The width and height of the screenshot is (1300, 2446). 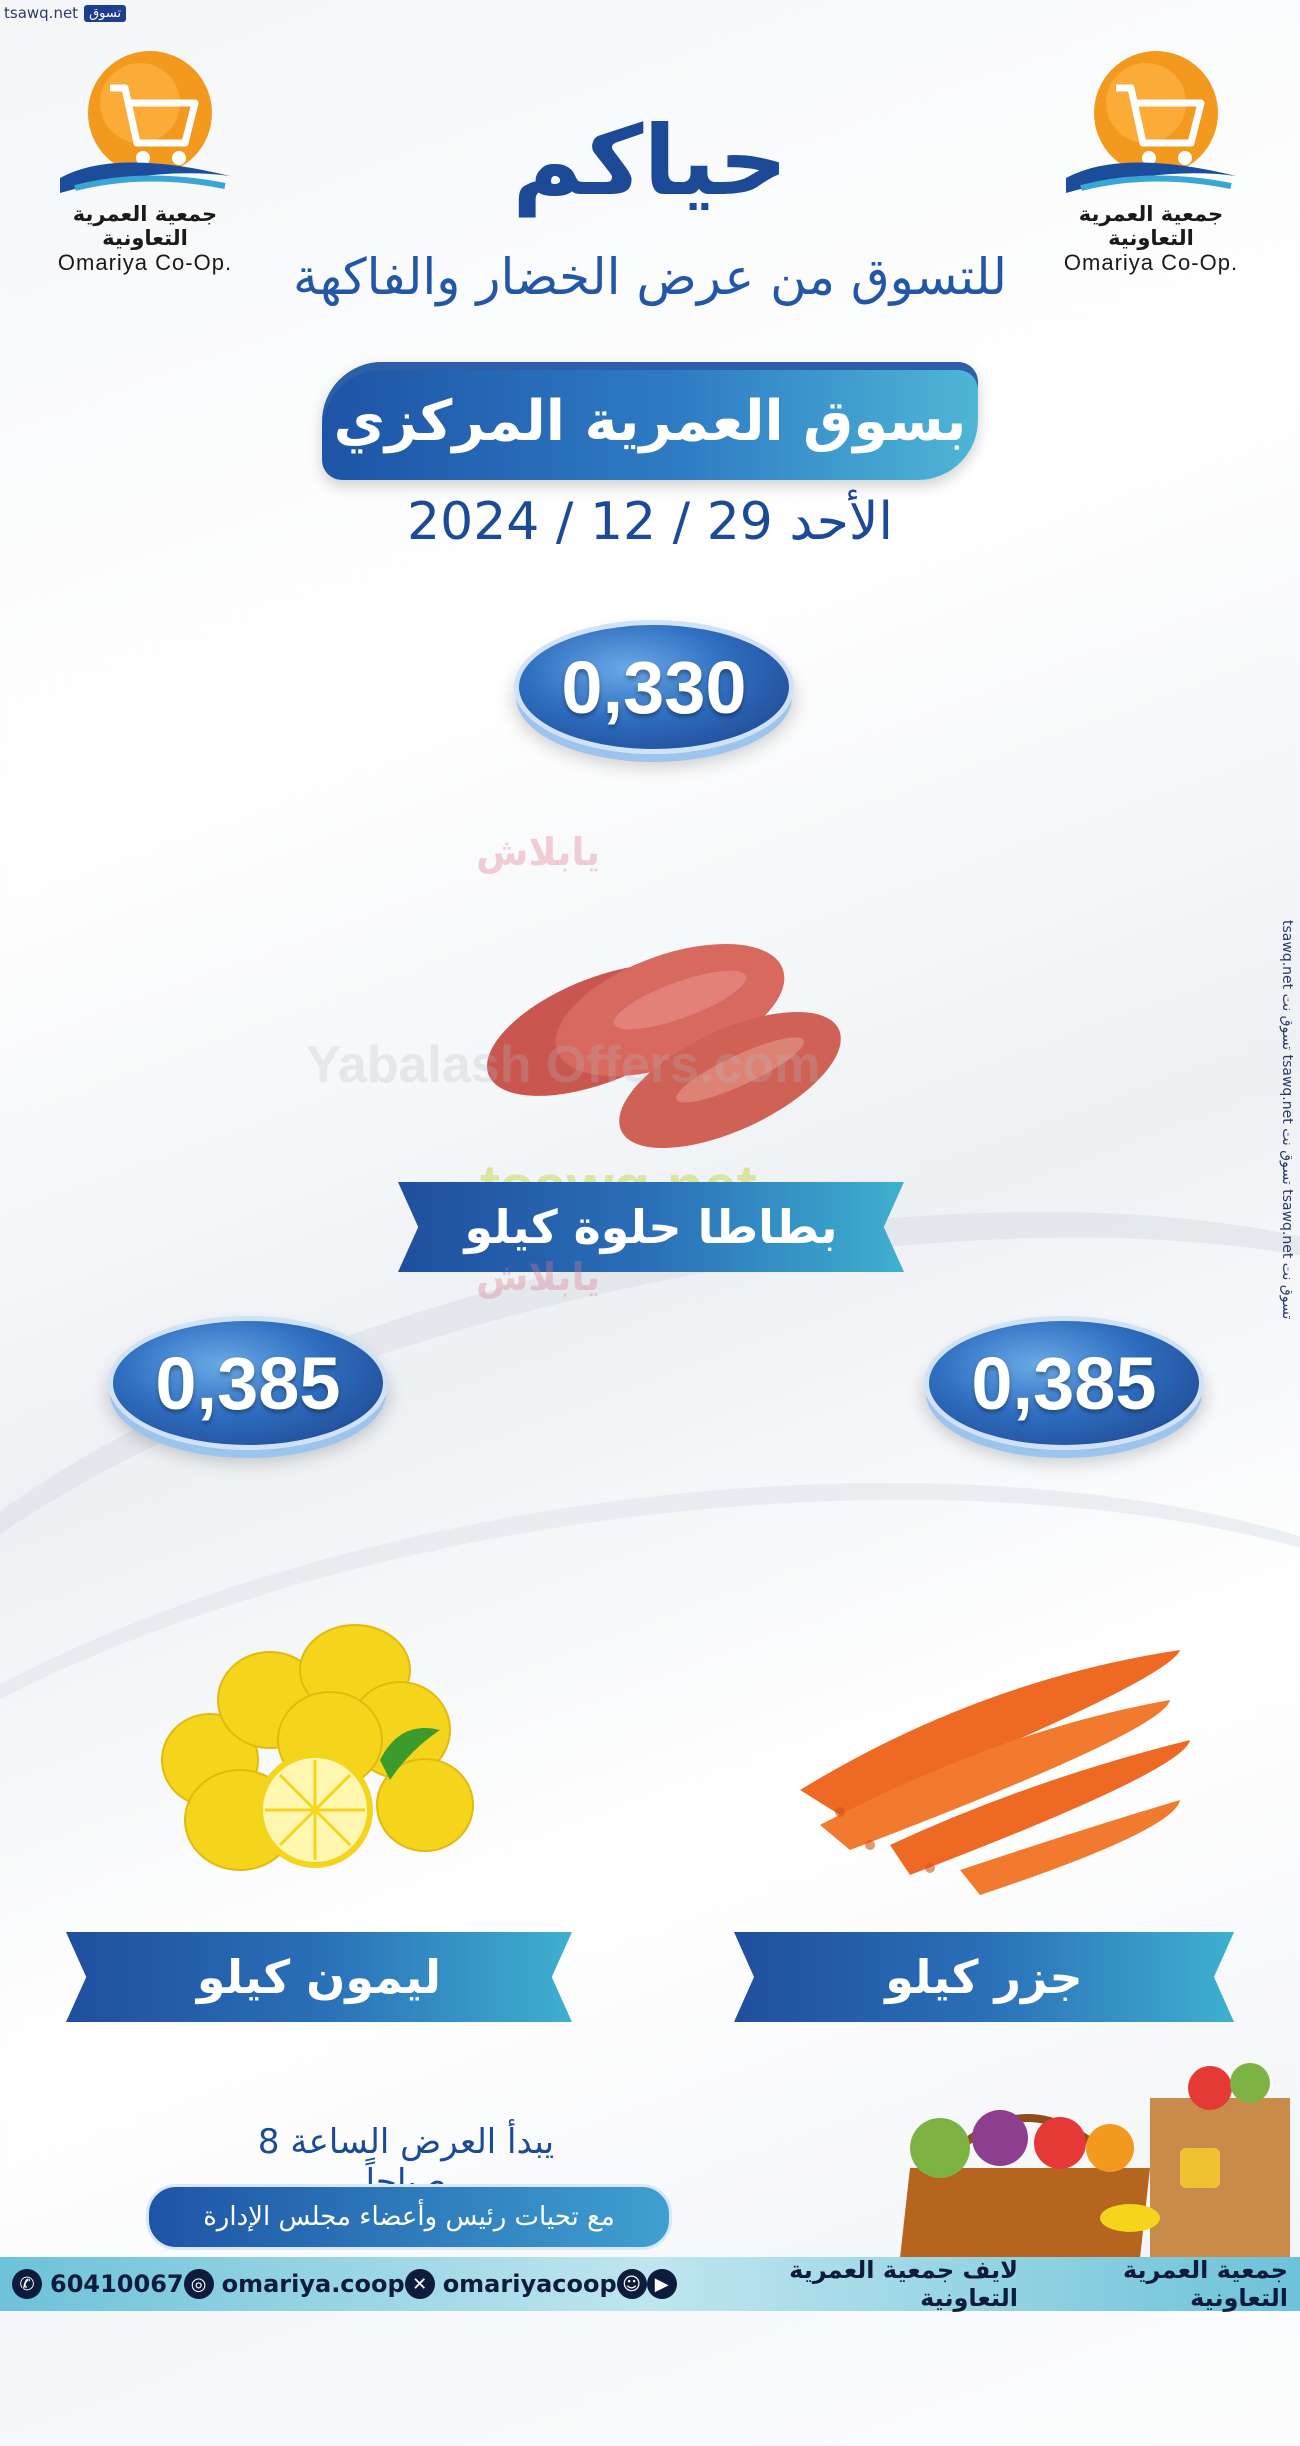 What do you see at coordinates (248, 1383) in the screenshot?
I see `price-lemon: 0,385` at bounding box center [248, 1383].